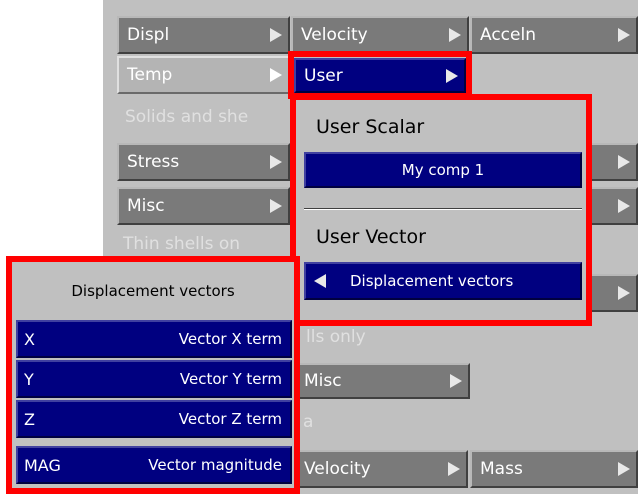  I want to click on velocity-label: Velocity, so click(334, 35).